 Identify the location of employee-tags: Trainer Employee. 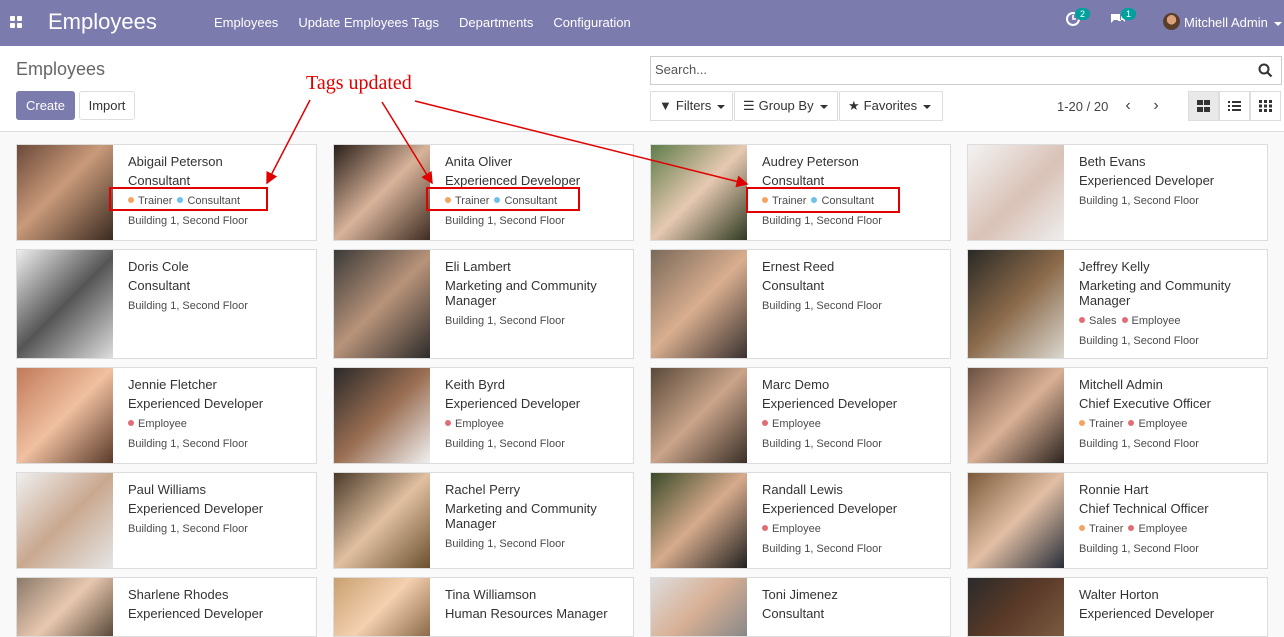
(1171, 424).